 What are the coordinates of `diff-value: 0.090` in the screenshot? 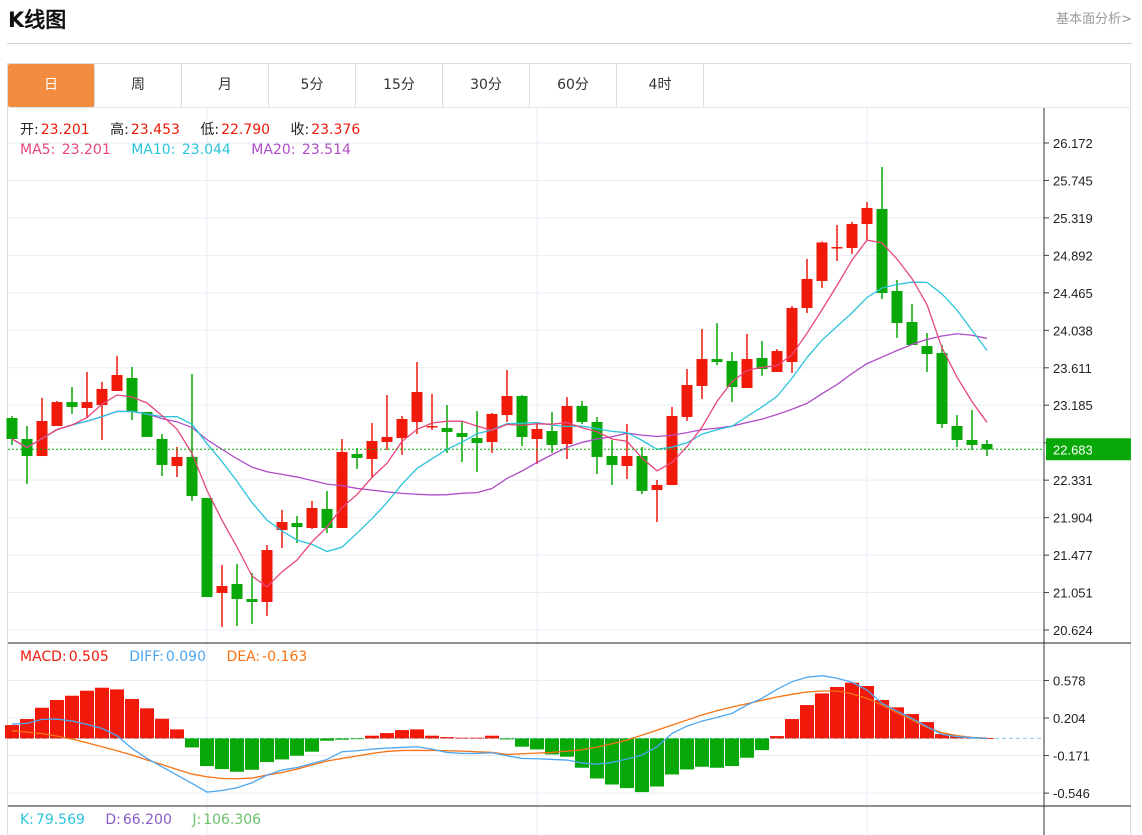 It's located at (185, 657).